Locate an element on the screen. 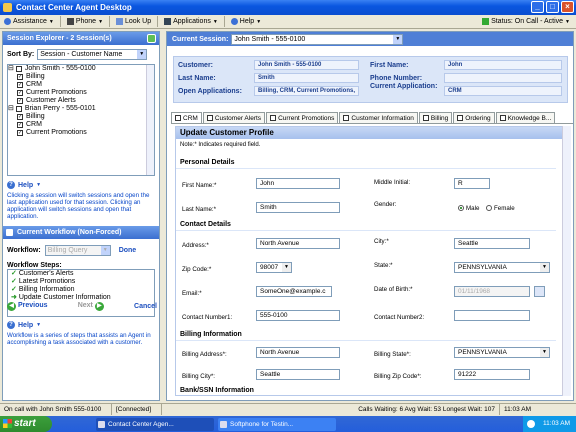 Image resolution: width=576 pixels, height=432 pixels. form-scrollbar is located at coordinates (566, 261).